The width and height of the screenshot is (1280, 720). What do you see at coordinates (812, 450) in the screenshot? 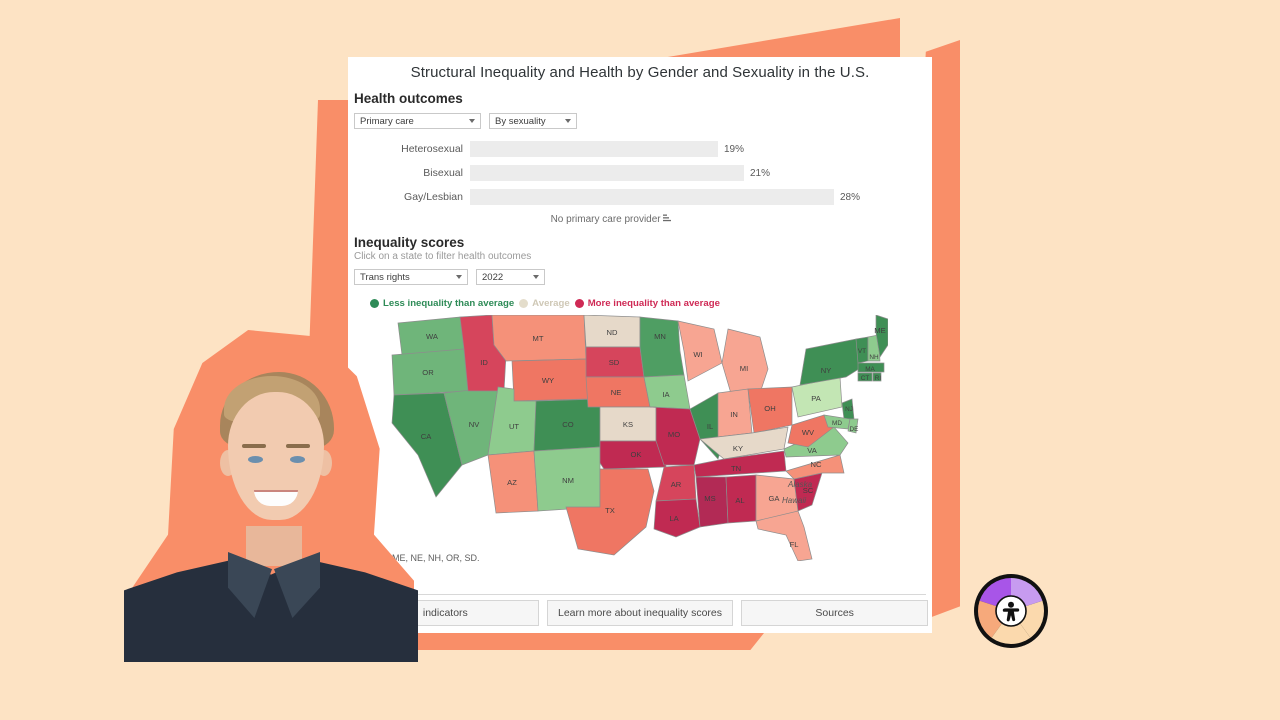
I see `state-label-VA: VA` at bounding box center [812, 450].